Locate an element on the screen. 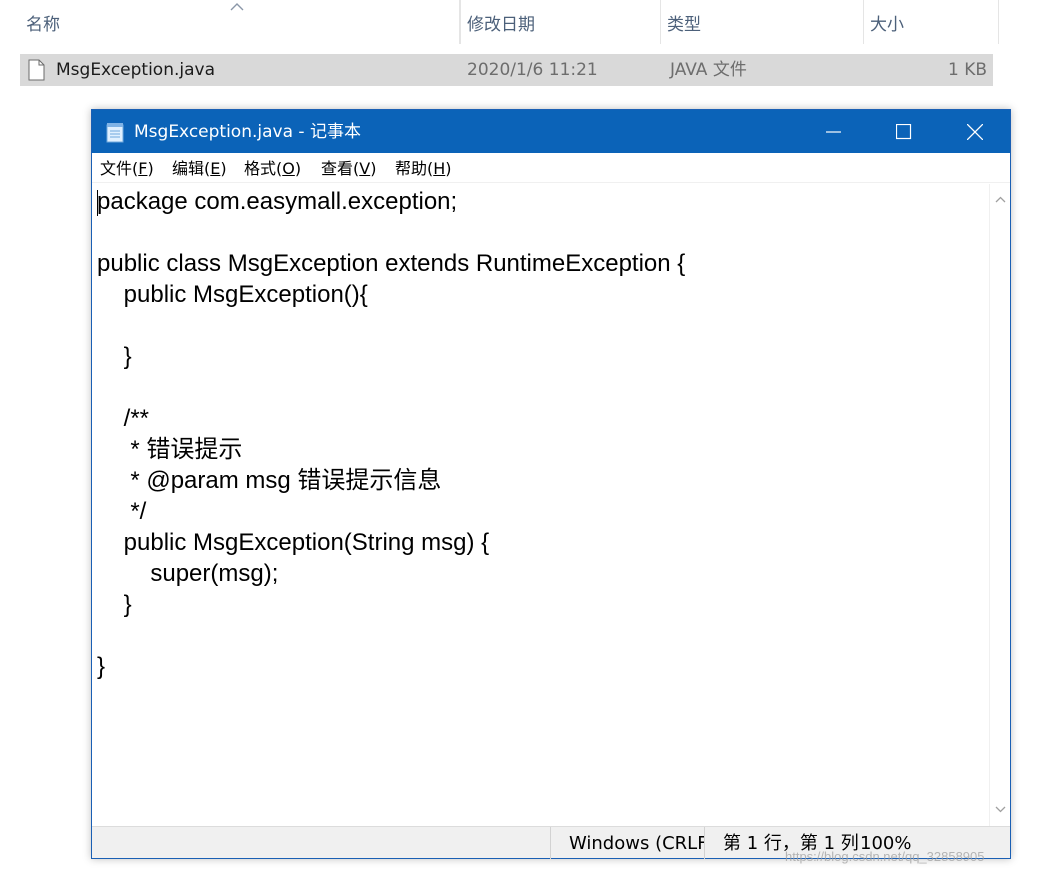  menu-view-label: 查看( is located at coordinates (340, 168).